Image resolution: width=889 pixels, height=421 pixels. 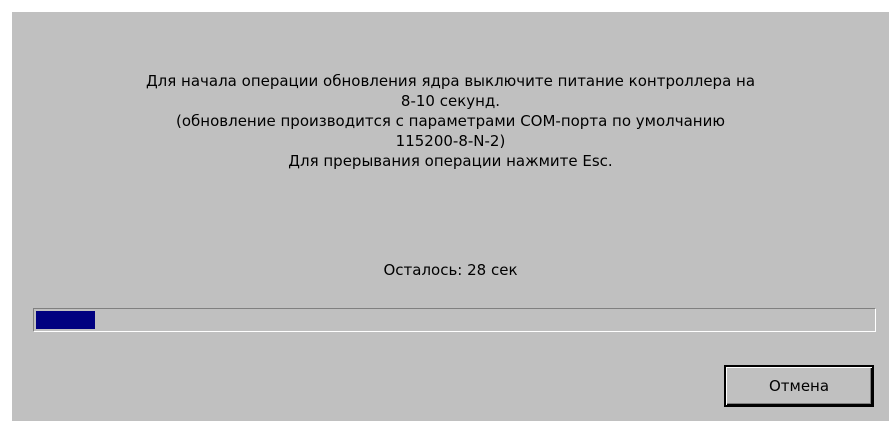 I want to click on message-line-5: Для прерывания операции нажмите Esc., so click(x=450, y=161).